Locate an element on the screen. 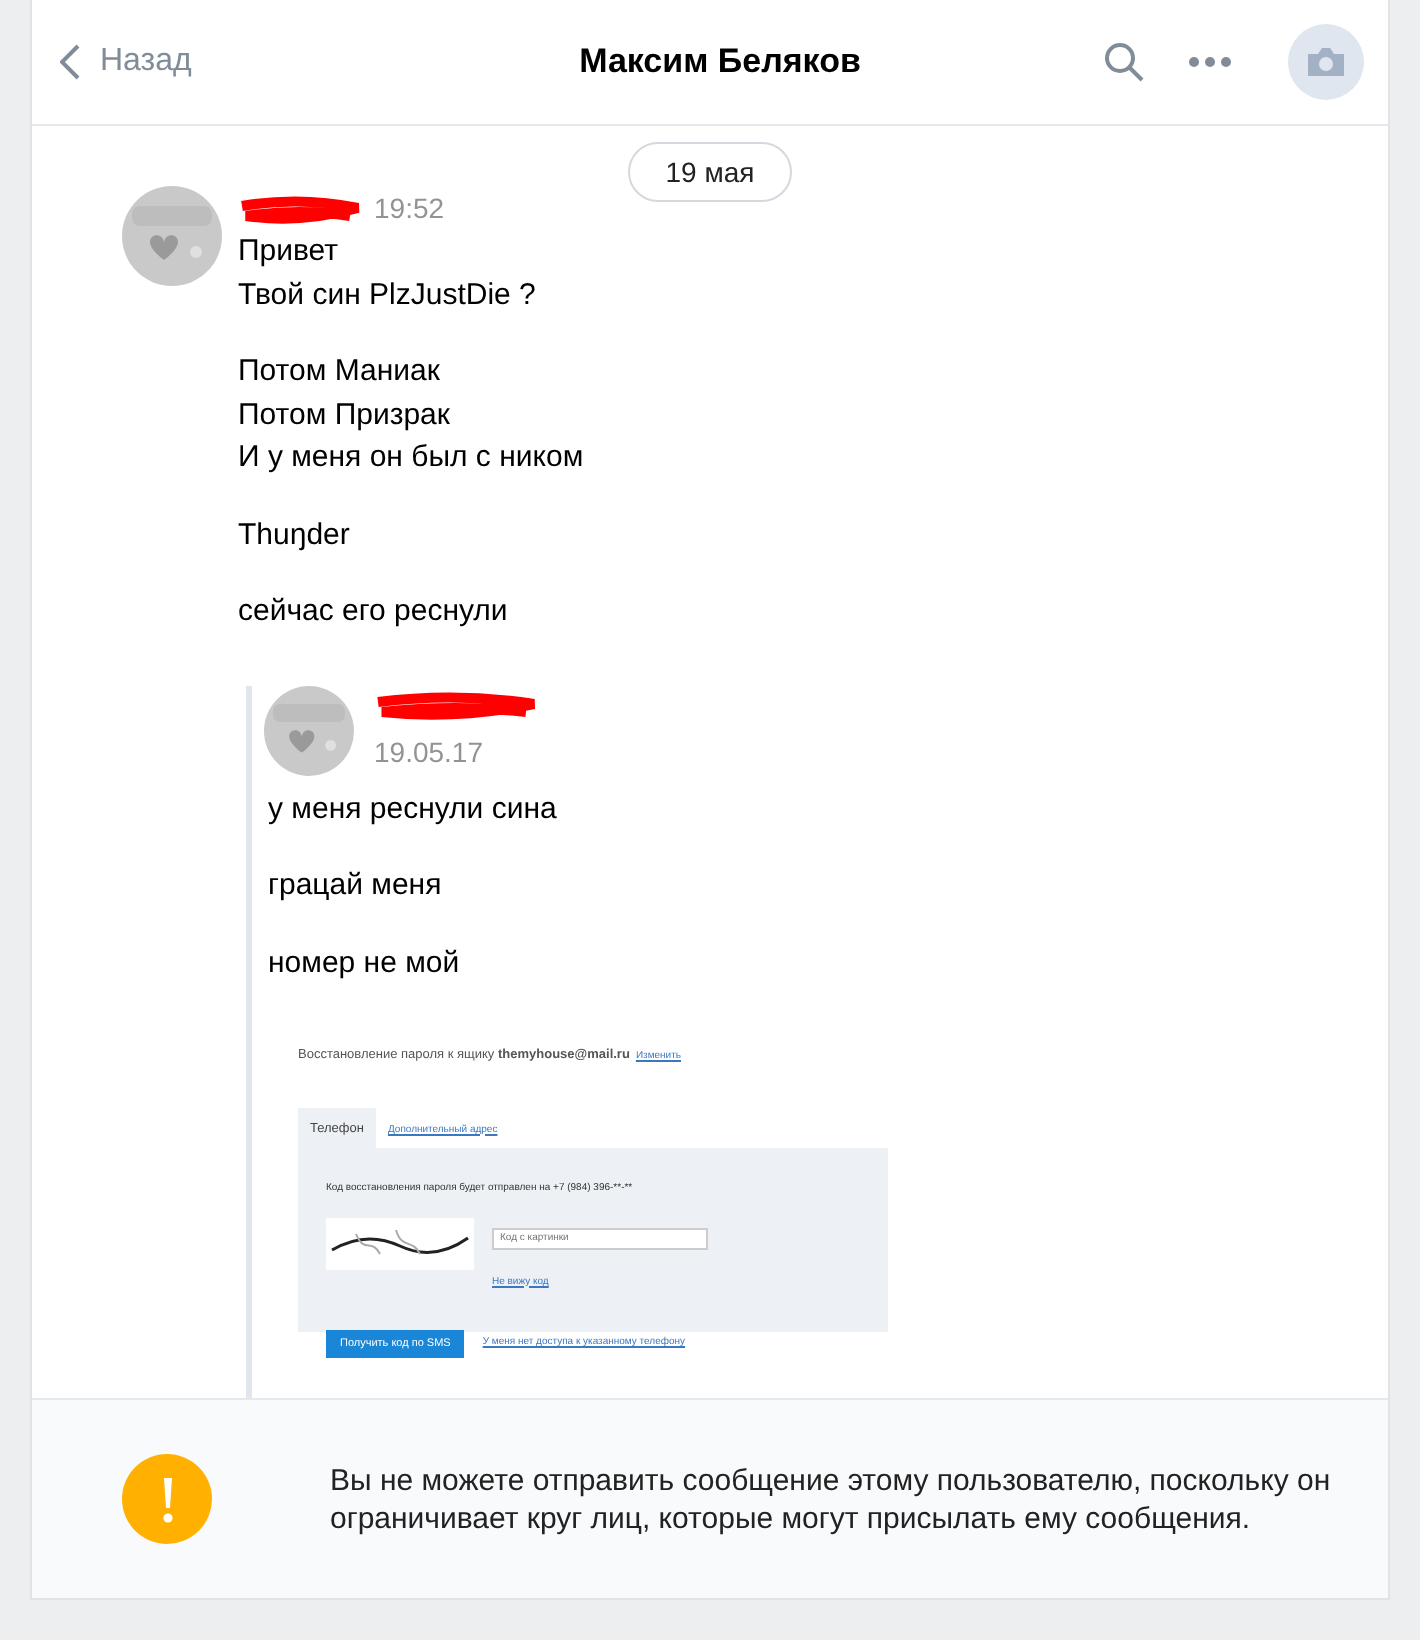 The width and height of the screenshot is (1420, 1640). forwarded-date: 19.05.17 is located at coordinates (428, 752).